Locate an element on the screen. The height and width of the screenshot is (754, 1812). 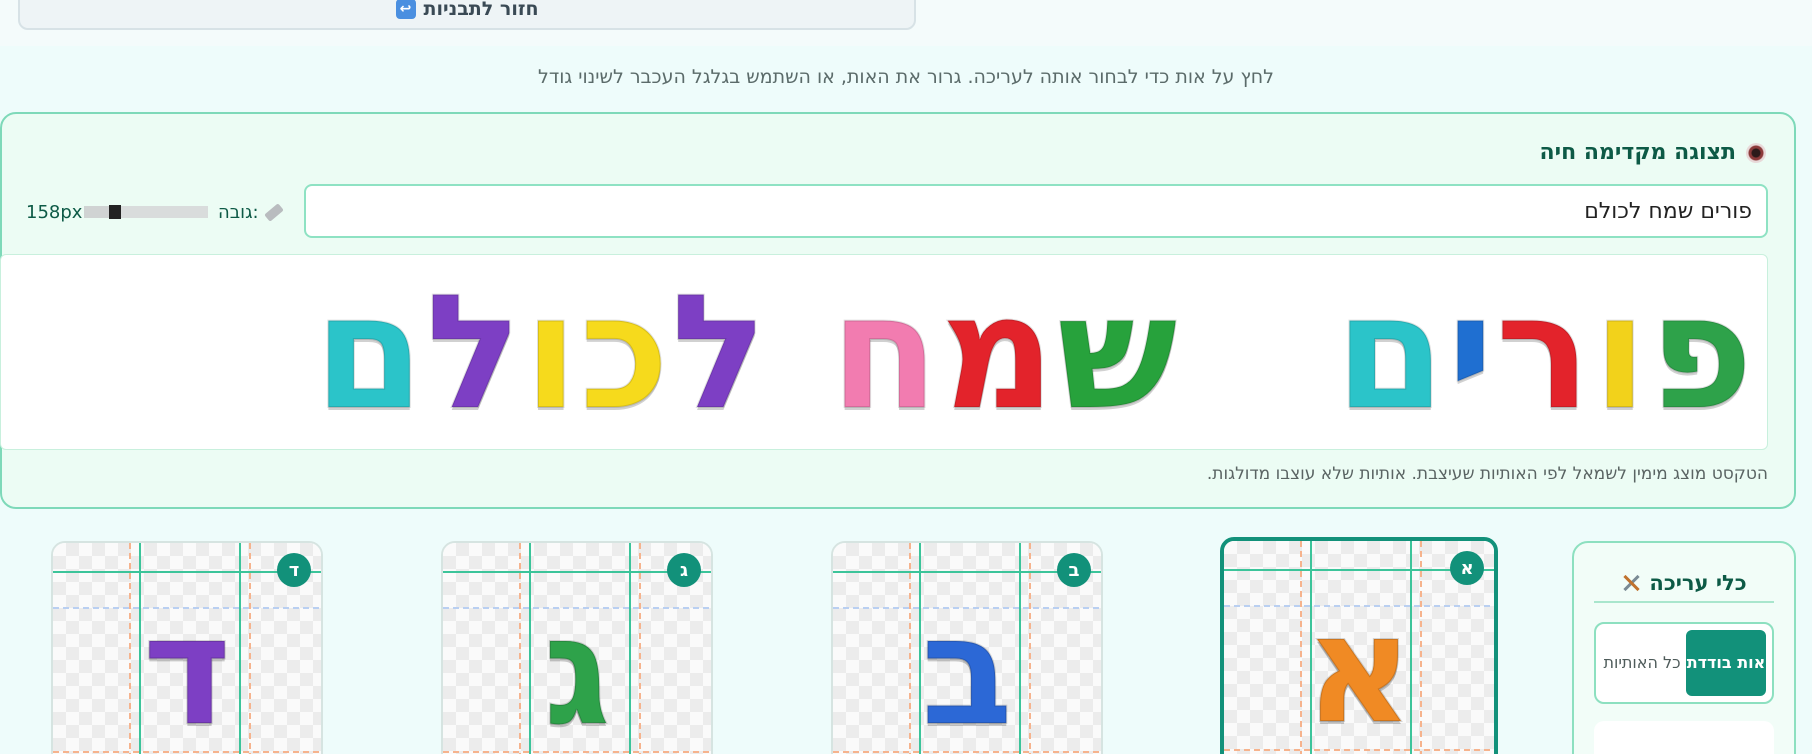
height-label-text: גובה: is located at coordinates (238, 212).